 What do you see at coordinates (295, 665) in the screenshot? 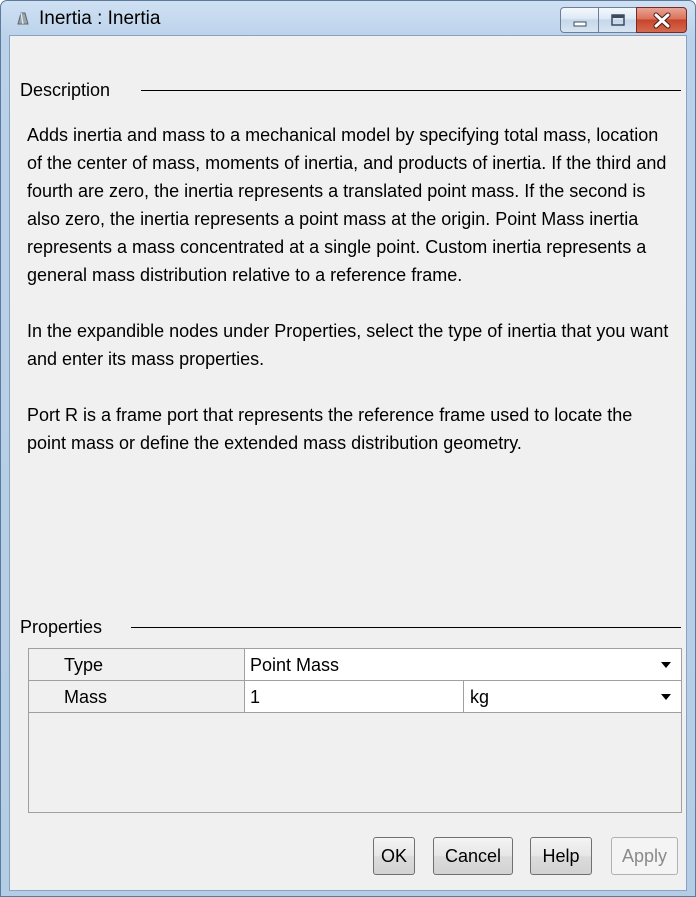
I see `type-dropdown-value: Point Mass` at bounding box center [295, 665].